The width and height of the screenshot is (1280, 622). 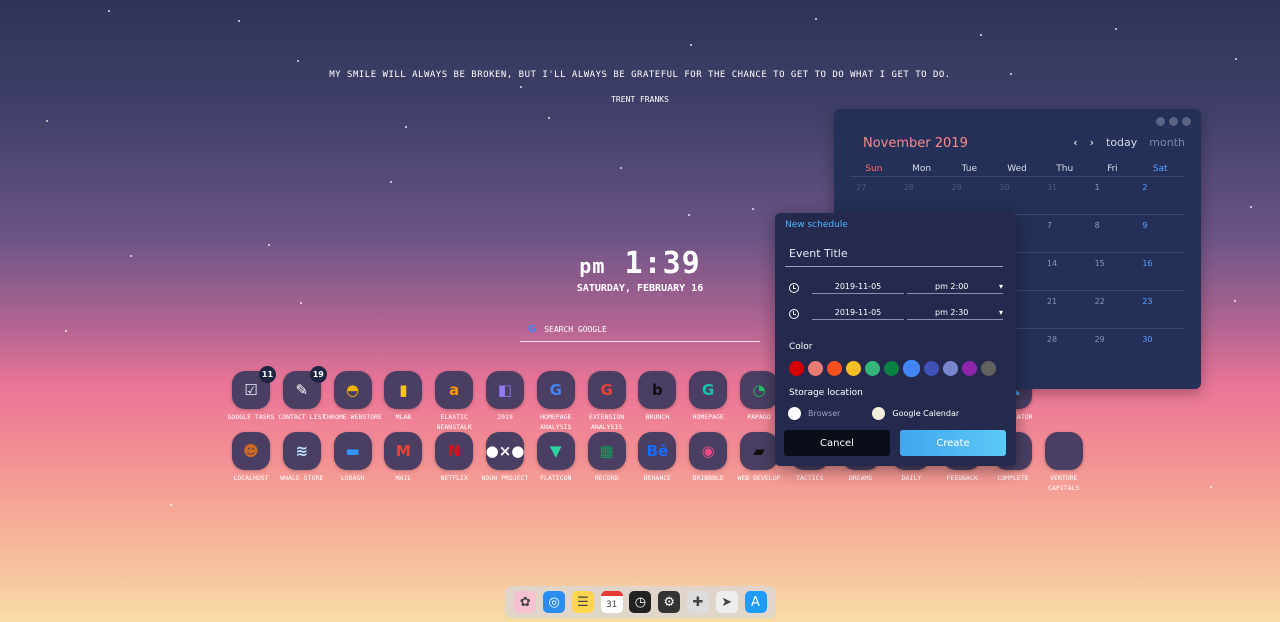 What do you see at coordinates (640, 288) in the screenshot?
I see `date-label: Saturday, February 16` at bounding box center [640, 288].